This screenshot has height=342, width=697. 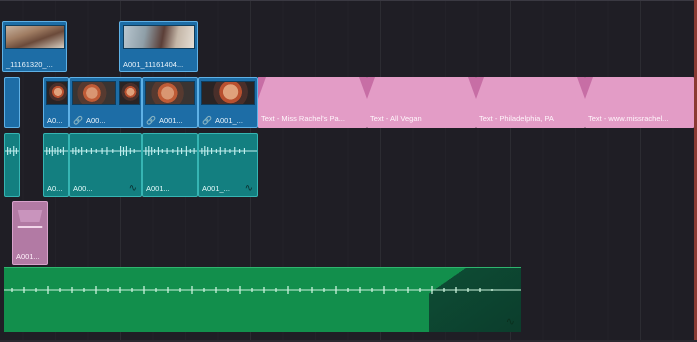 I want to click on audio-clip-edge, so click(x=12, y=165).